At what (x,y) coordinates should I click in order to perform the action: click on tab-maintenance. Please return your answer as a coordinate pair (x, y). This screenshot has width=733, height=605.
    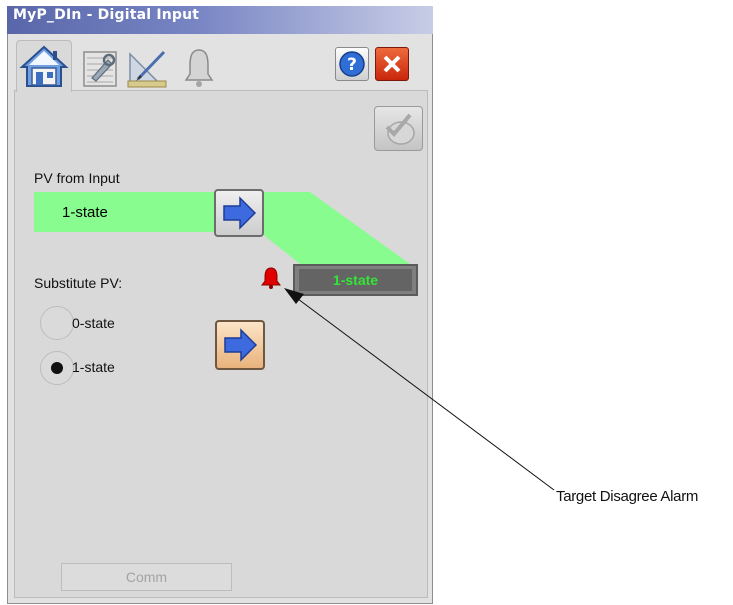
    Looking at the image, I should click on (101, 66).